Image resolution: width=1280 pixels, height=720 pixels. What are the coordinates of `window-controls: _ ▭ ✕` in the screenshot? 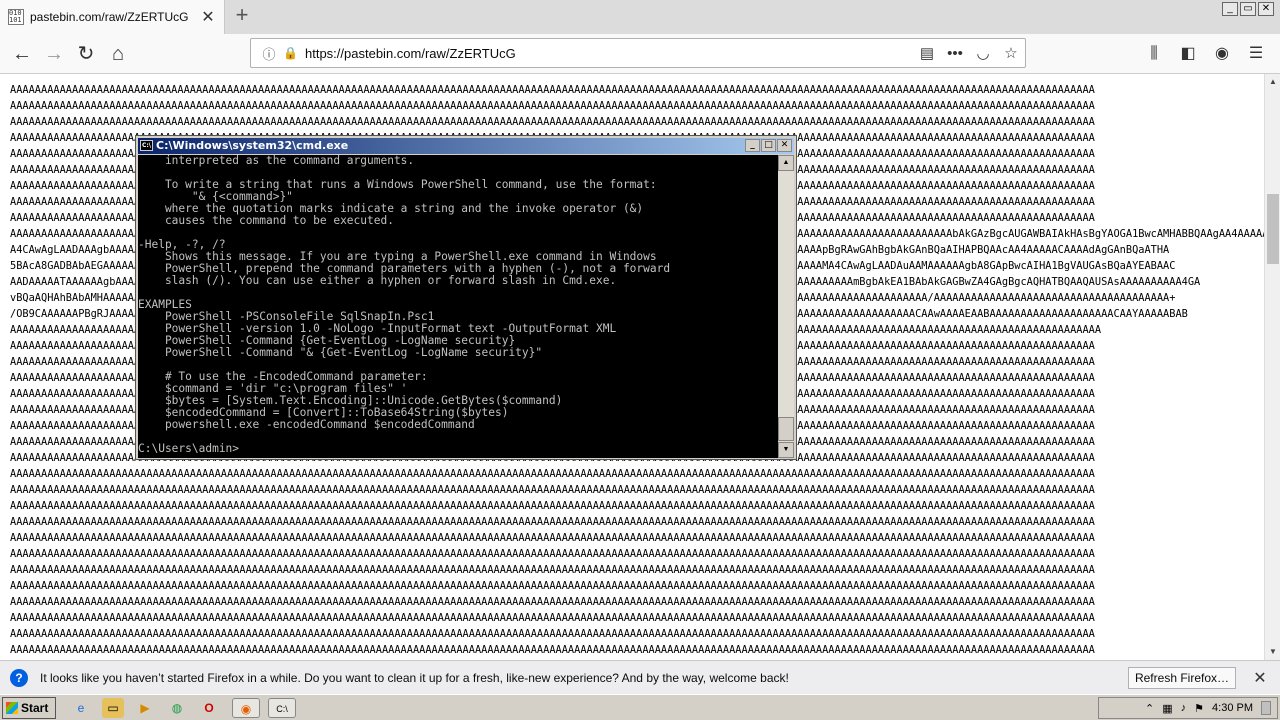 It's located at (1248, 9).